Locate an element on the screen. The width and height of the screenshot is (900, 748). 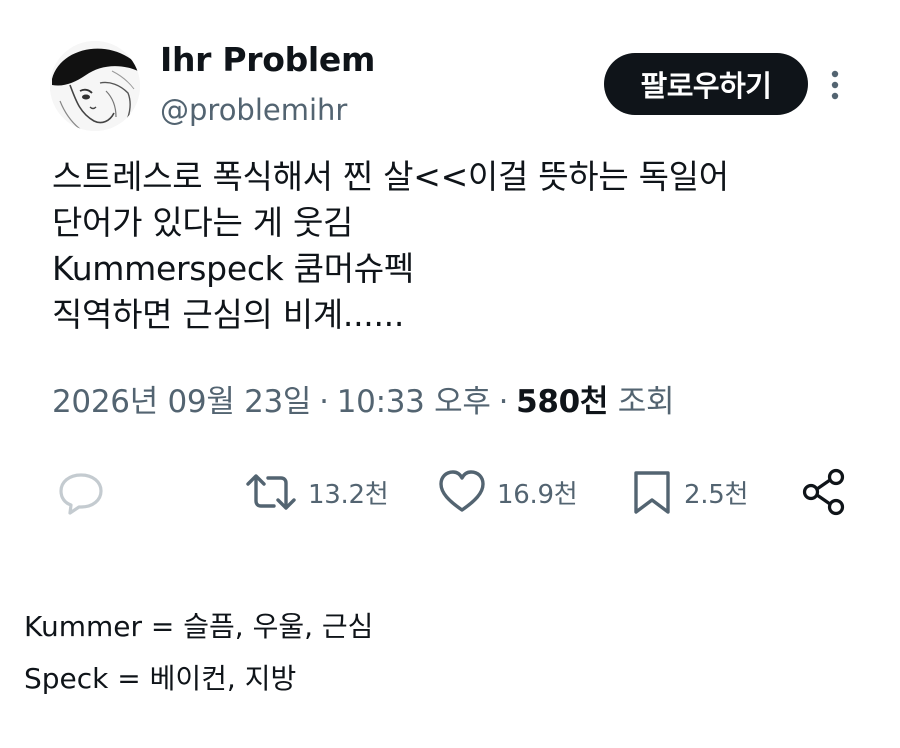
tweet-line: Kummerspeck 쿰머슈펙 is located at coordinates (233, 268).